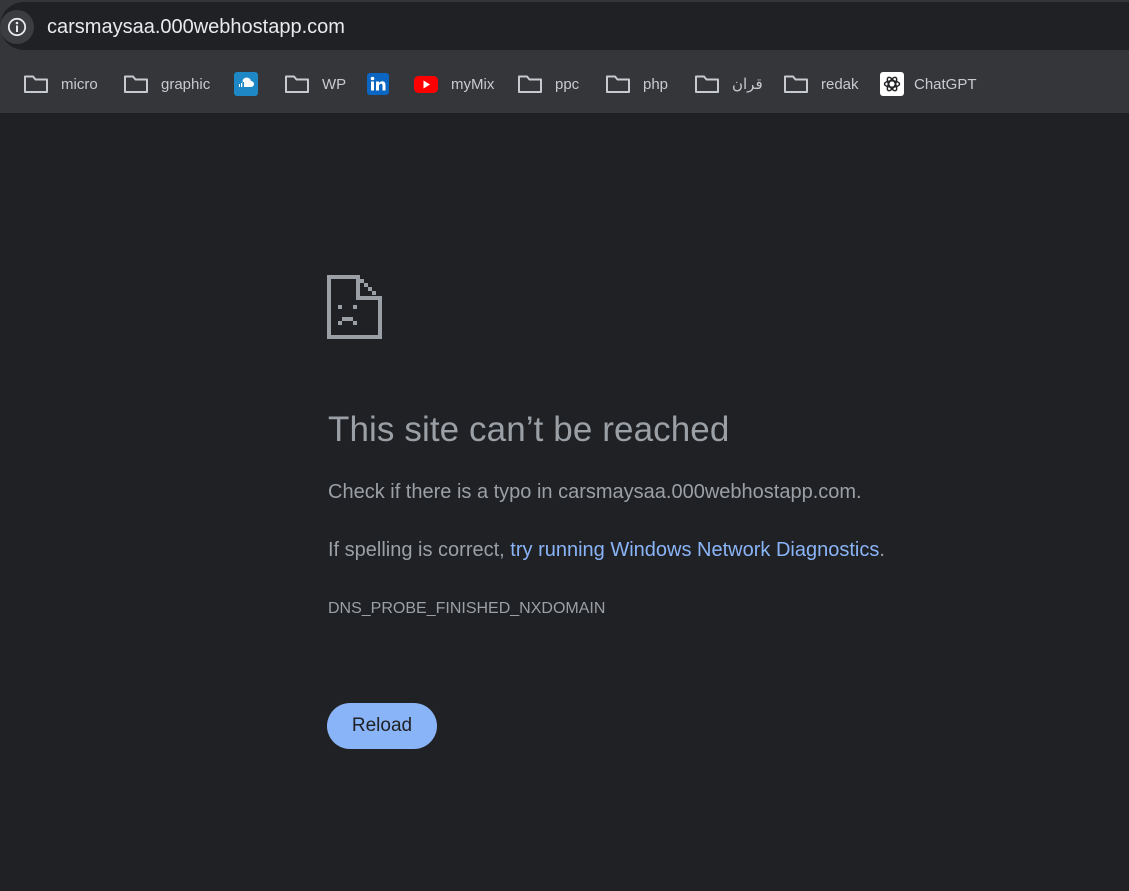  Describe the element at coordinates (728, 84) in the screenshot. I see `bookmark-folder-quran: قران` at that location.